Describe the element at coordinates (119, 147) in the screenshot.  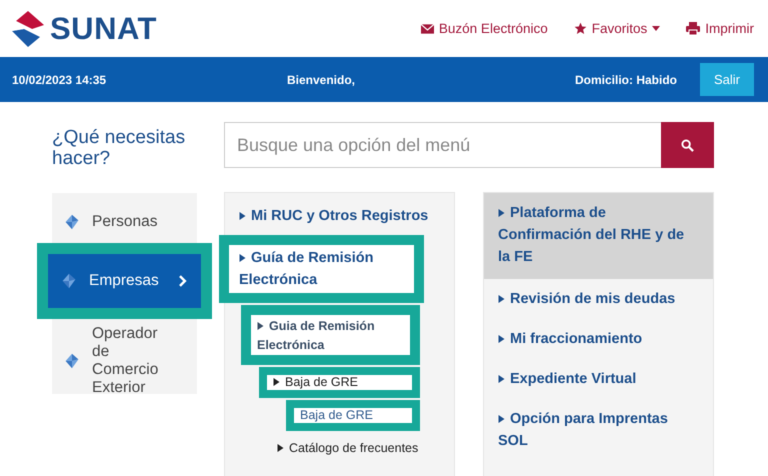
I see `question-heading: ¿Qué necesitas hacer?` at that location.